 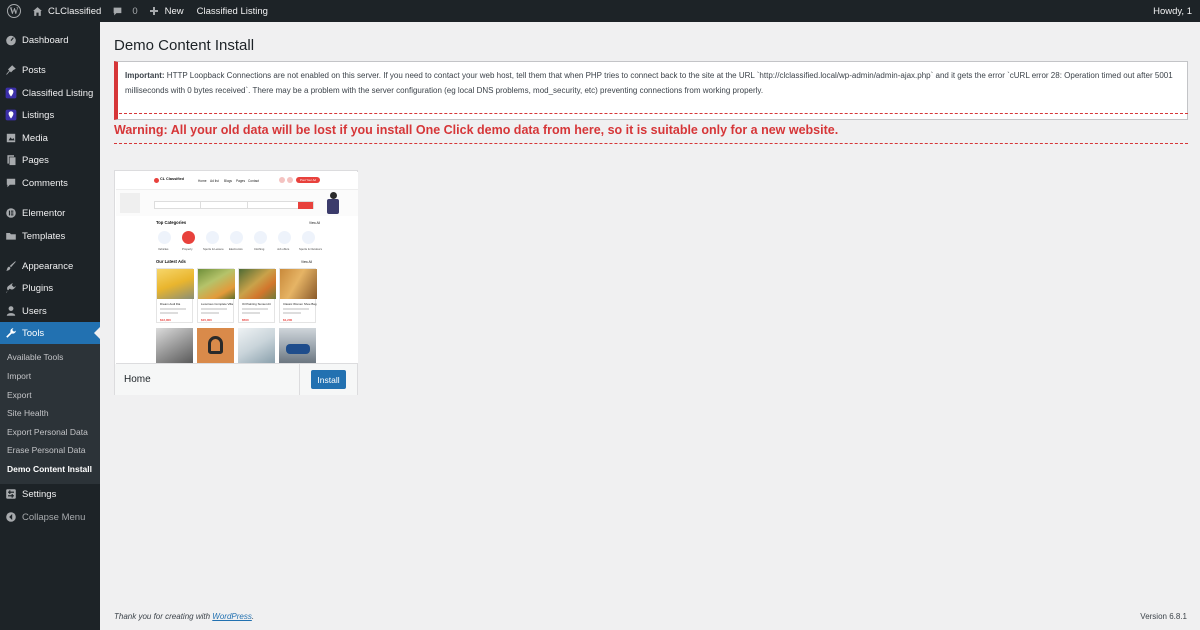 What do you see at coordinates (50, 311) in the screenshot?
I see `menu-item-users: Users` at bounding box center [50, 311].